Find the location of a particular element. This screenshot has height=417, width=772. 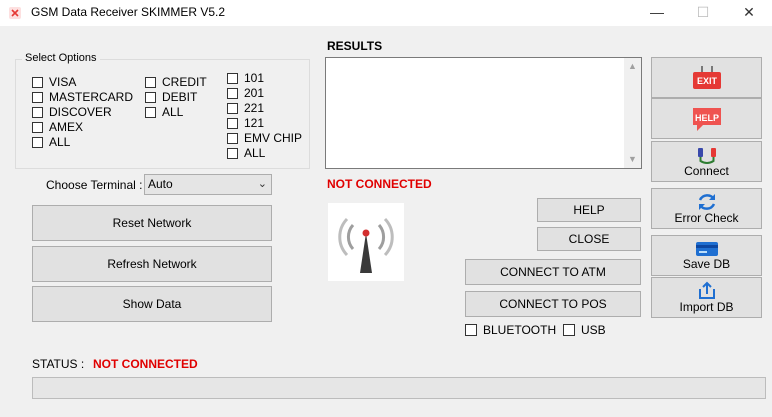

checkbox-101: 101 is located at coordinates (245, 78).